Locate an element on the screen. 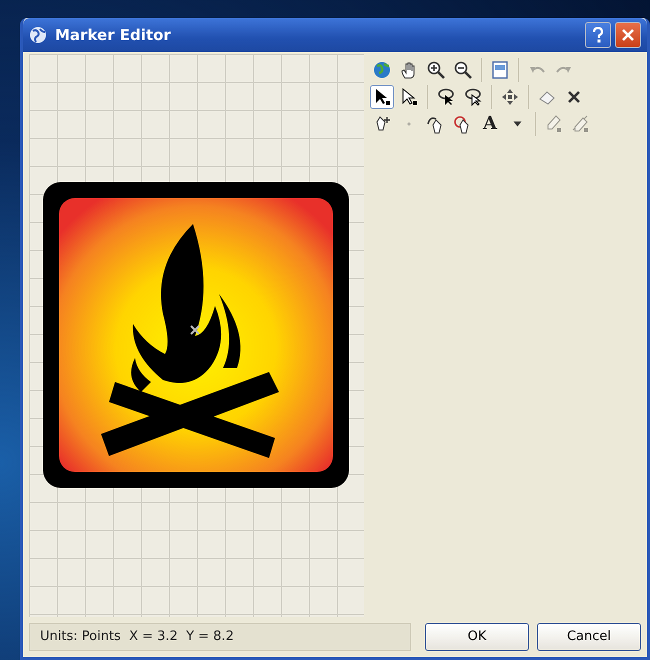 The image size is (650, 660). zoom-in-icon is located at coordinates (436, 70).